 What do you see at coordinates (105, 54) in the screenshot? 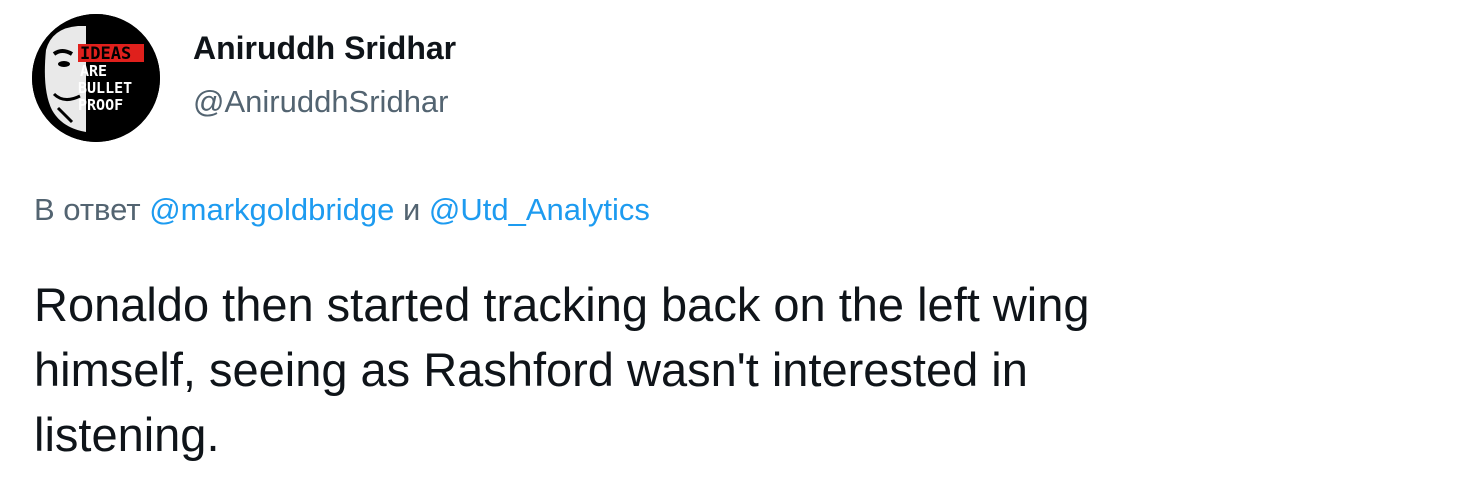
I see `avatar-text-line-1: IDEAS` at bounding box center [105, 54].